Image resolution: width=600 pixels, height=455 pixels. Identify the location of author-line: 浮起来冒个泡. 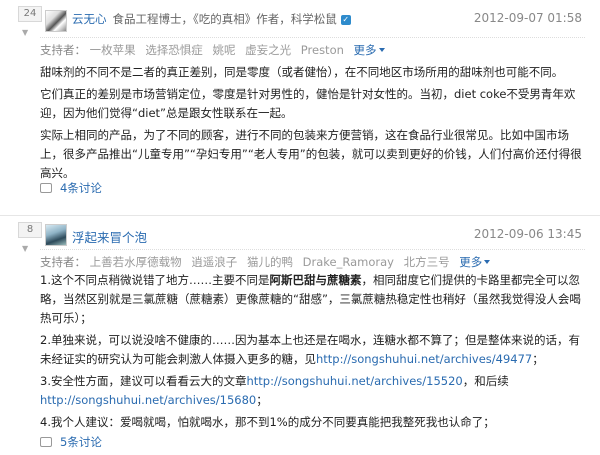
(109, 236).